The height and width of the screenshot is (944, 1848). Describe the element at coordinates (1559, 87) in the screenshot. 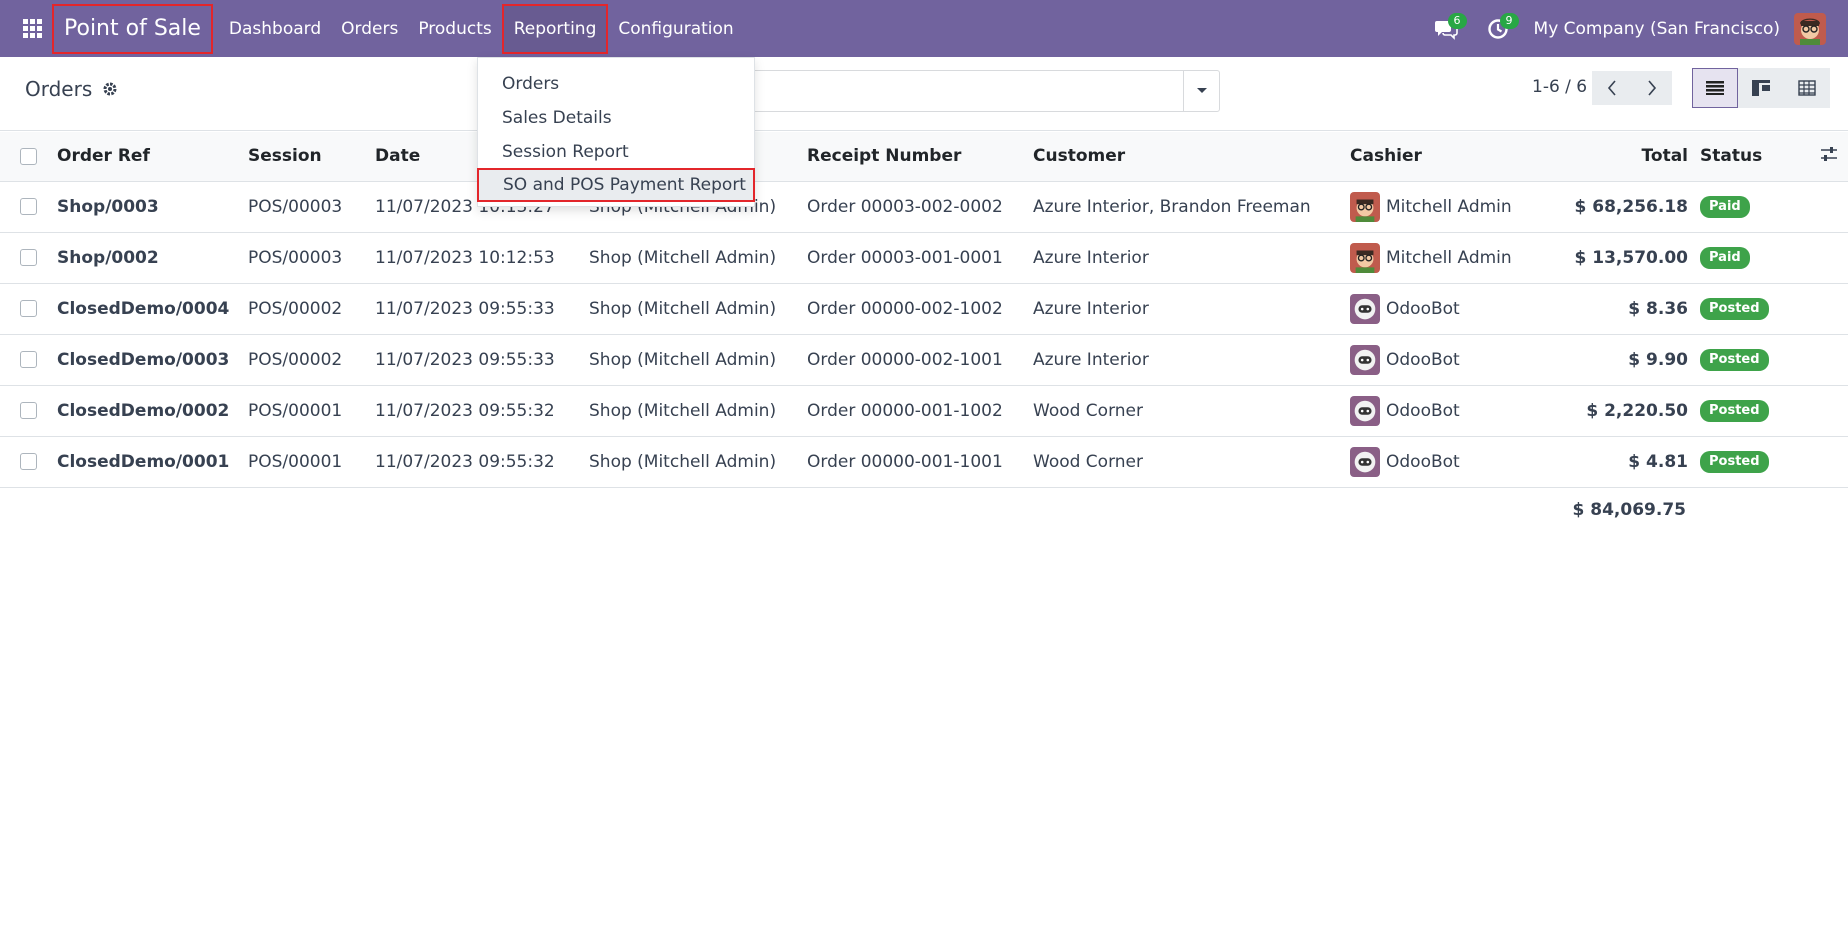

I see `pager-value: 1-6 / 6` at that location.